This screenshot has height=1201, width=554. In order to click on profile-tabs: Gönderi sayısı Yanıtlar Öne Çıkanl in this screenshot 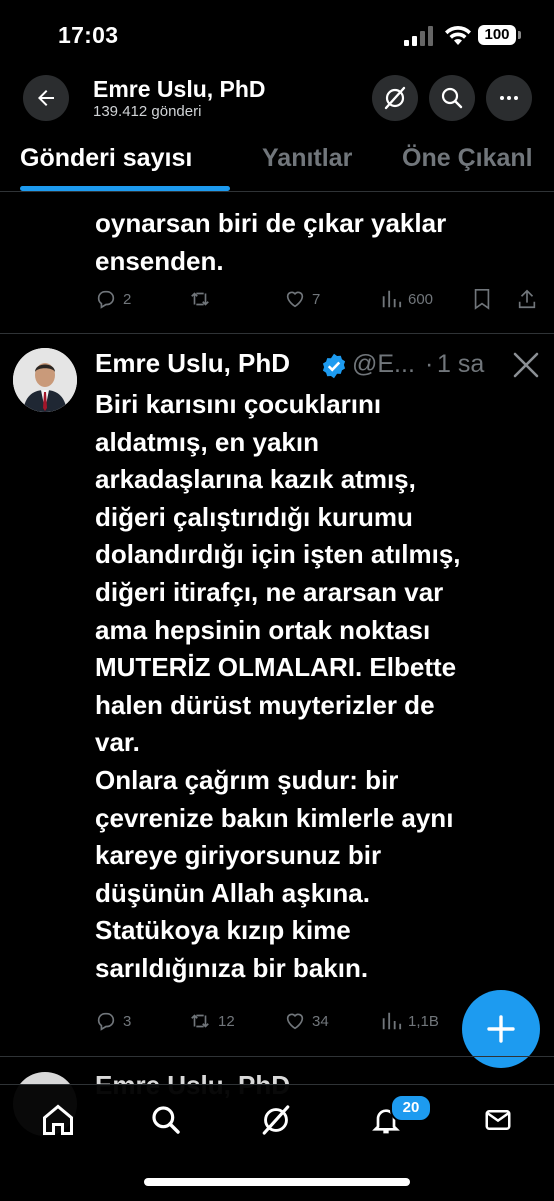, I will do `click(277, 161)`.